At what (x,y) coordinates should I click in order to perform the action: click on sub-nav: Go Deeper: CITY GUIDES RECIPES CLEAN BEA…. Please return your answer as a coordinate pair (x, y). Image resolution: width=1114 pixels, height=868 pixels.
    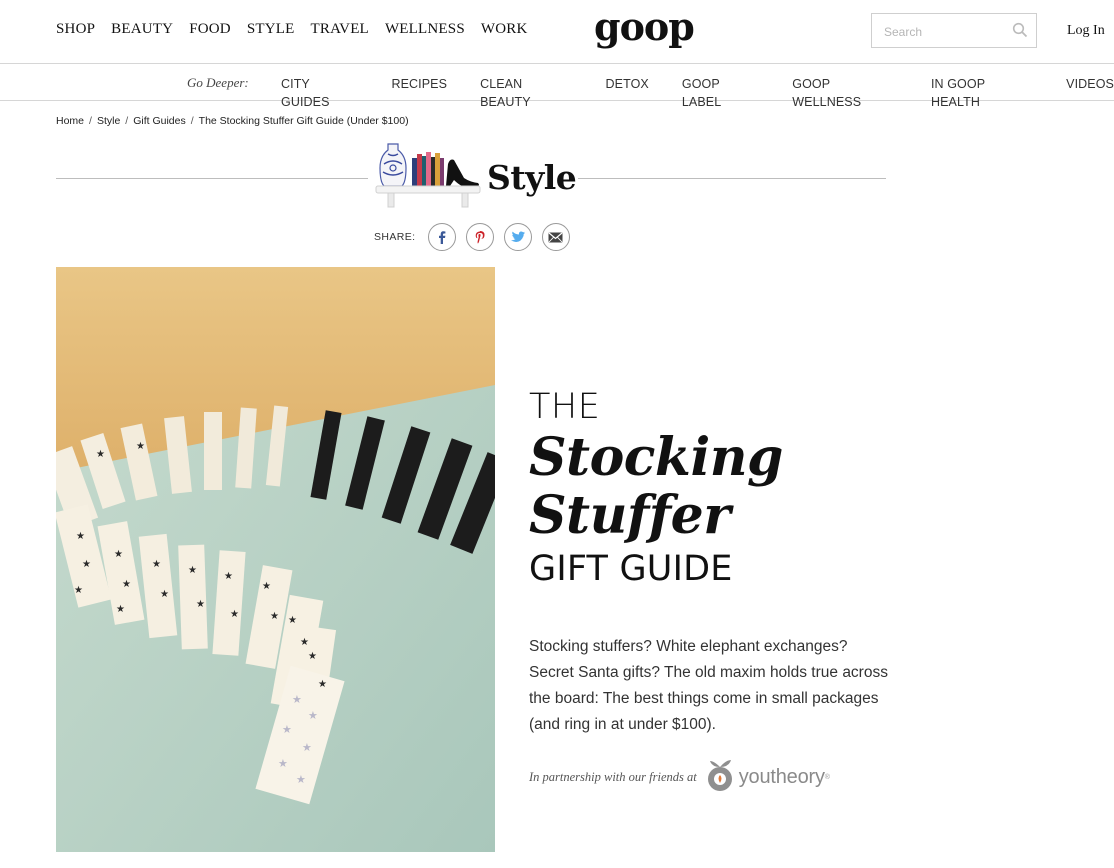
    Looking at the image, I should click on (557, 86).